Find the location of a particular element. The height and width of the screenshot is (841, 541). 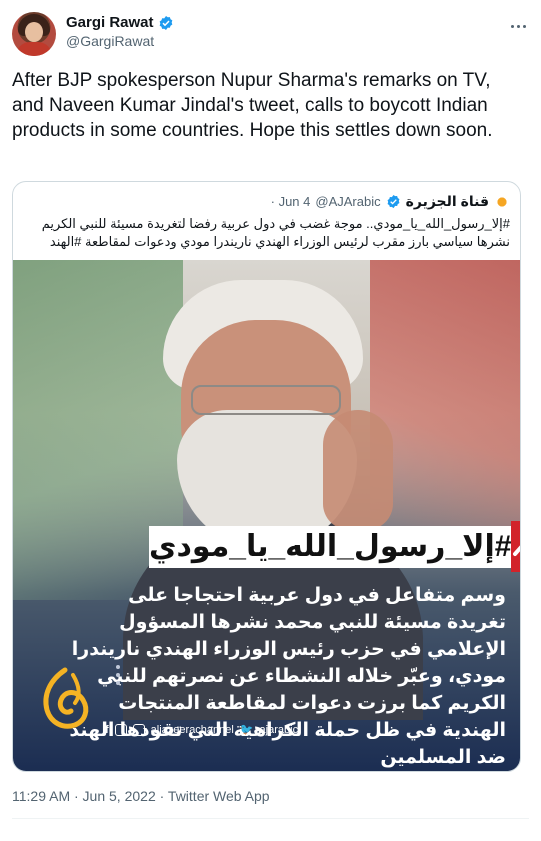

author-names: Gargi Rawat @GargiRawat is located at coordinates (120, 31).